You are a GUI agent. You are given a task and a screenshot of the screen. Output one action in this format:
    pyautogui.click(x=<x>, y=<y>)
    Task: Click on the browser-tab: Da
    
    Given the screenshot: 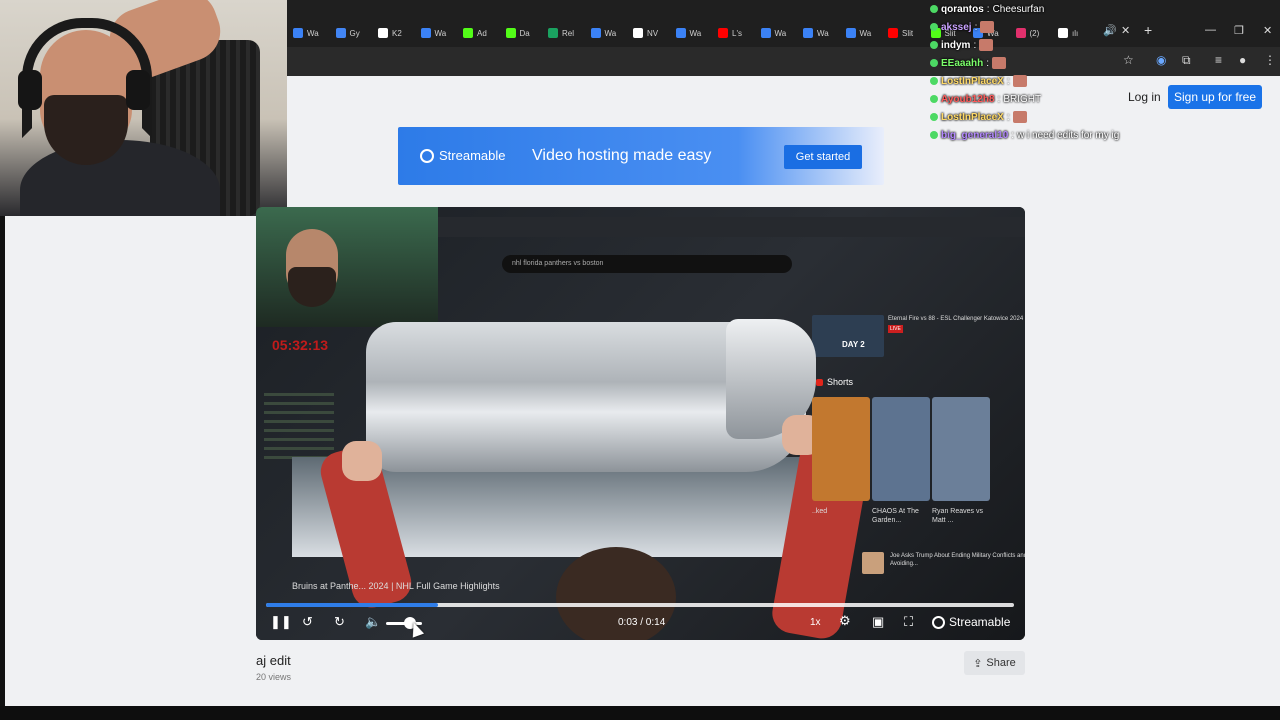 What is the action you would take?
    pyautogui.click(x=517, y=33)
    